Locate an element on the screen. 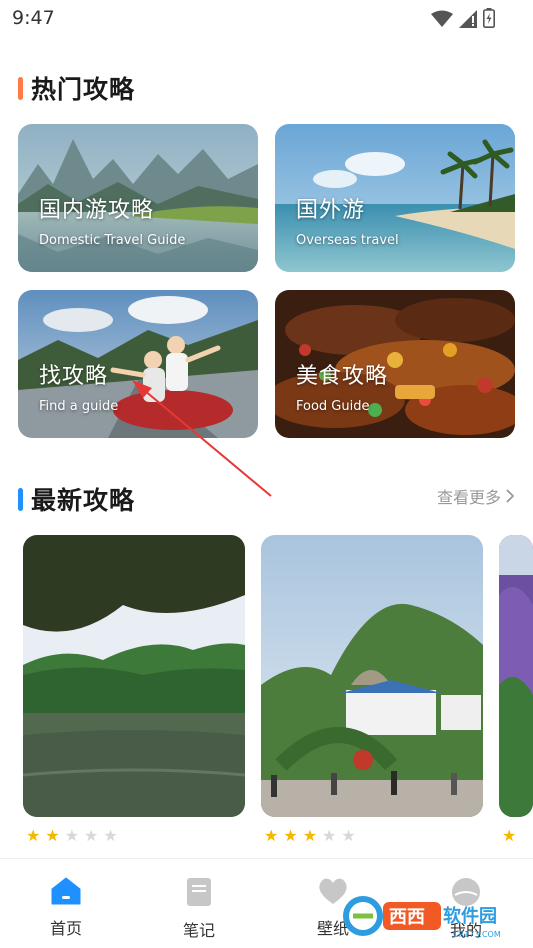 Image resolution: width=533 pixels, height=948 pixels. hot-guides-title: 热门攻略 is located at coordinates (83, 89).